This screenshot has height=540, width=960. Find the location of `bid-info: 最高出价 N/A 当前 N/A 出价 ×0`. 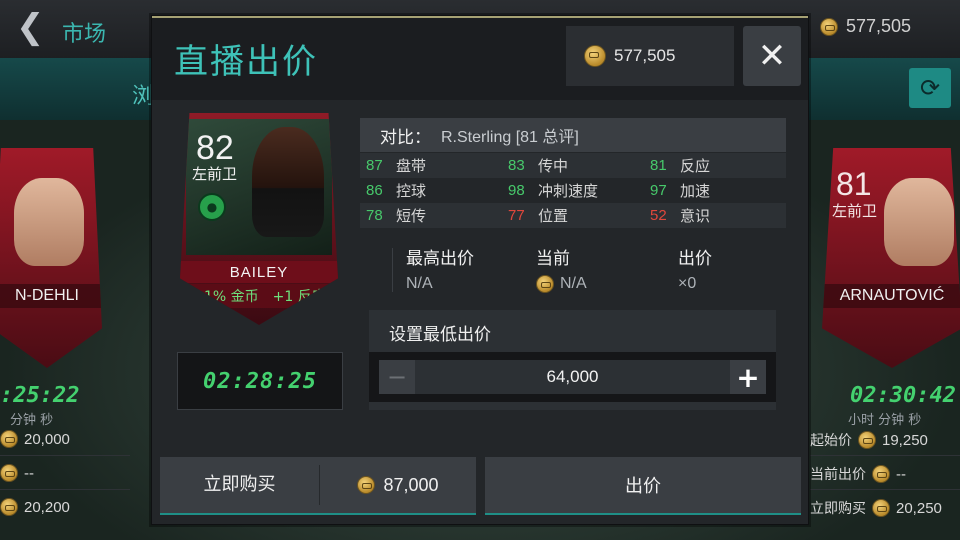

bid-info: 最高出价 N/A 当前 N/A 出价 ×0 is located at coordinates (587, 276).